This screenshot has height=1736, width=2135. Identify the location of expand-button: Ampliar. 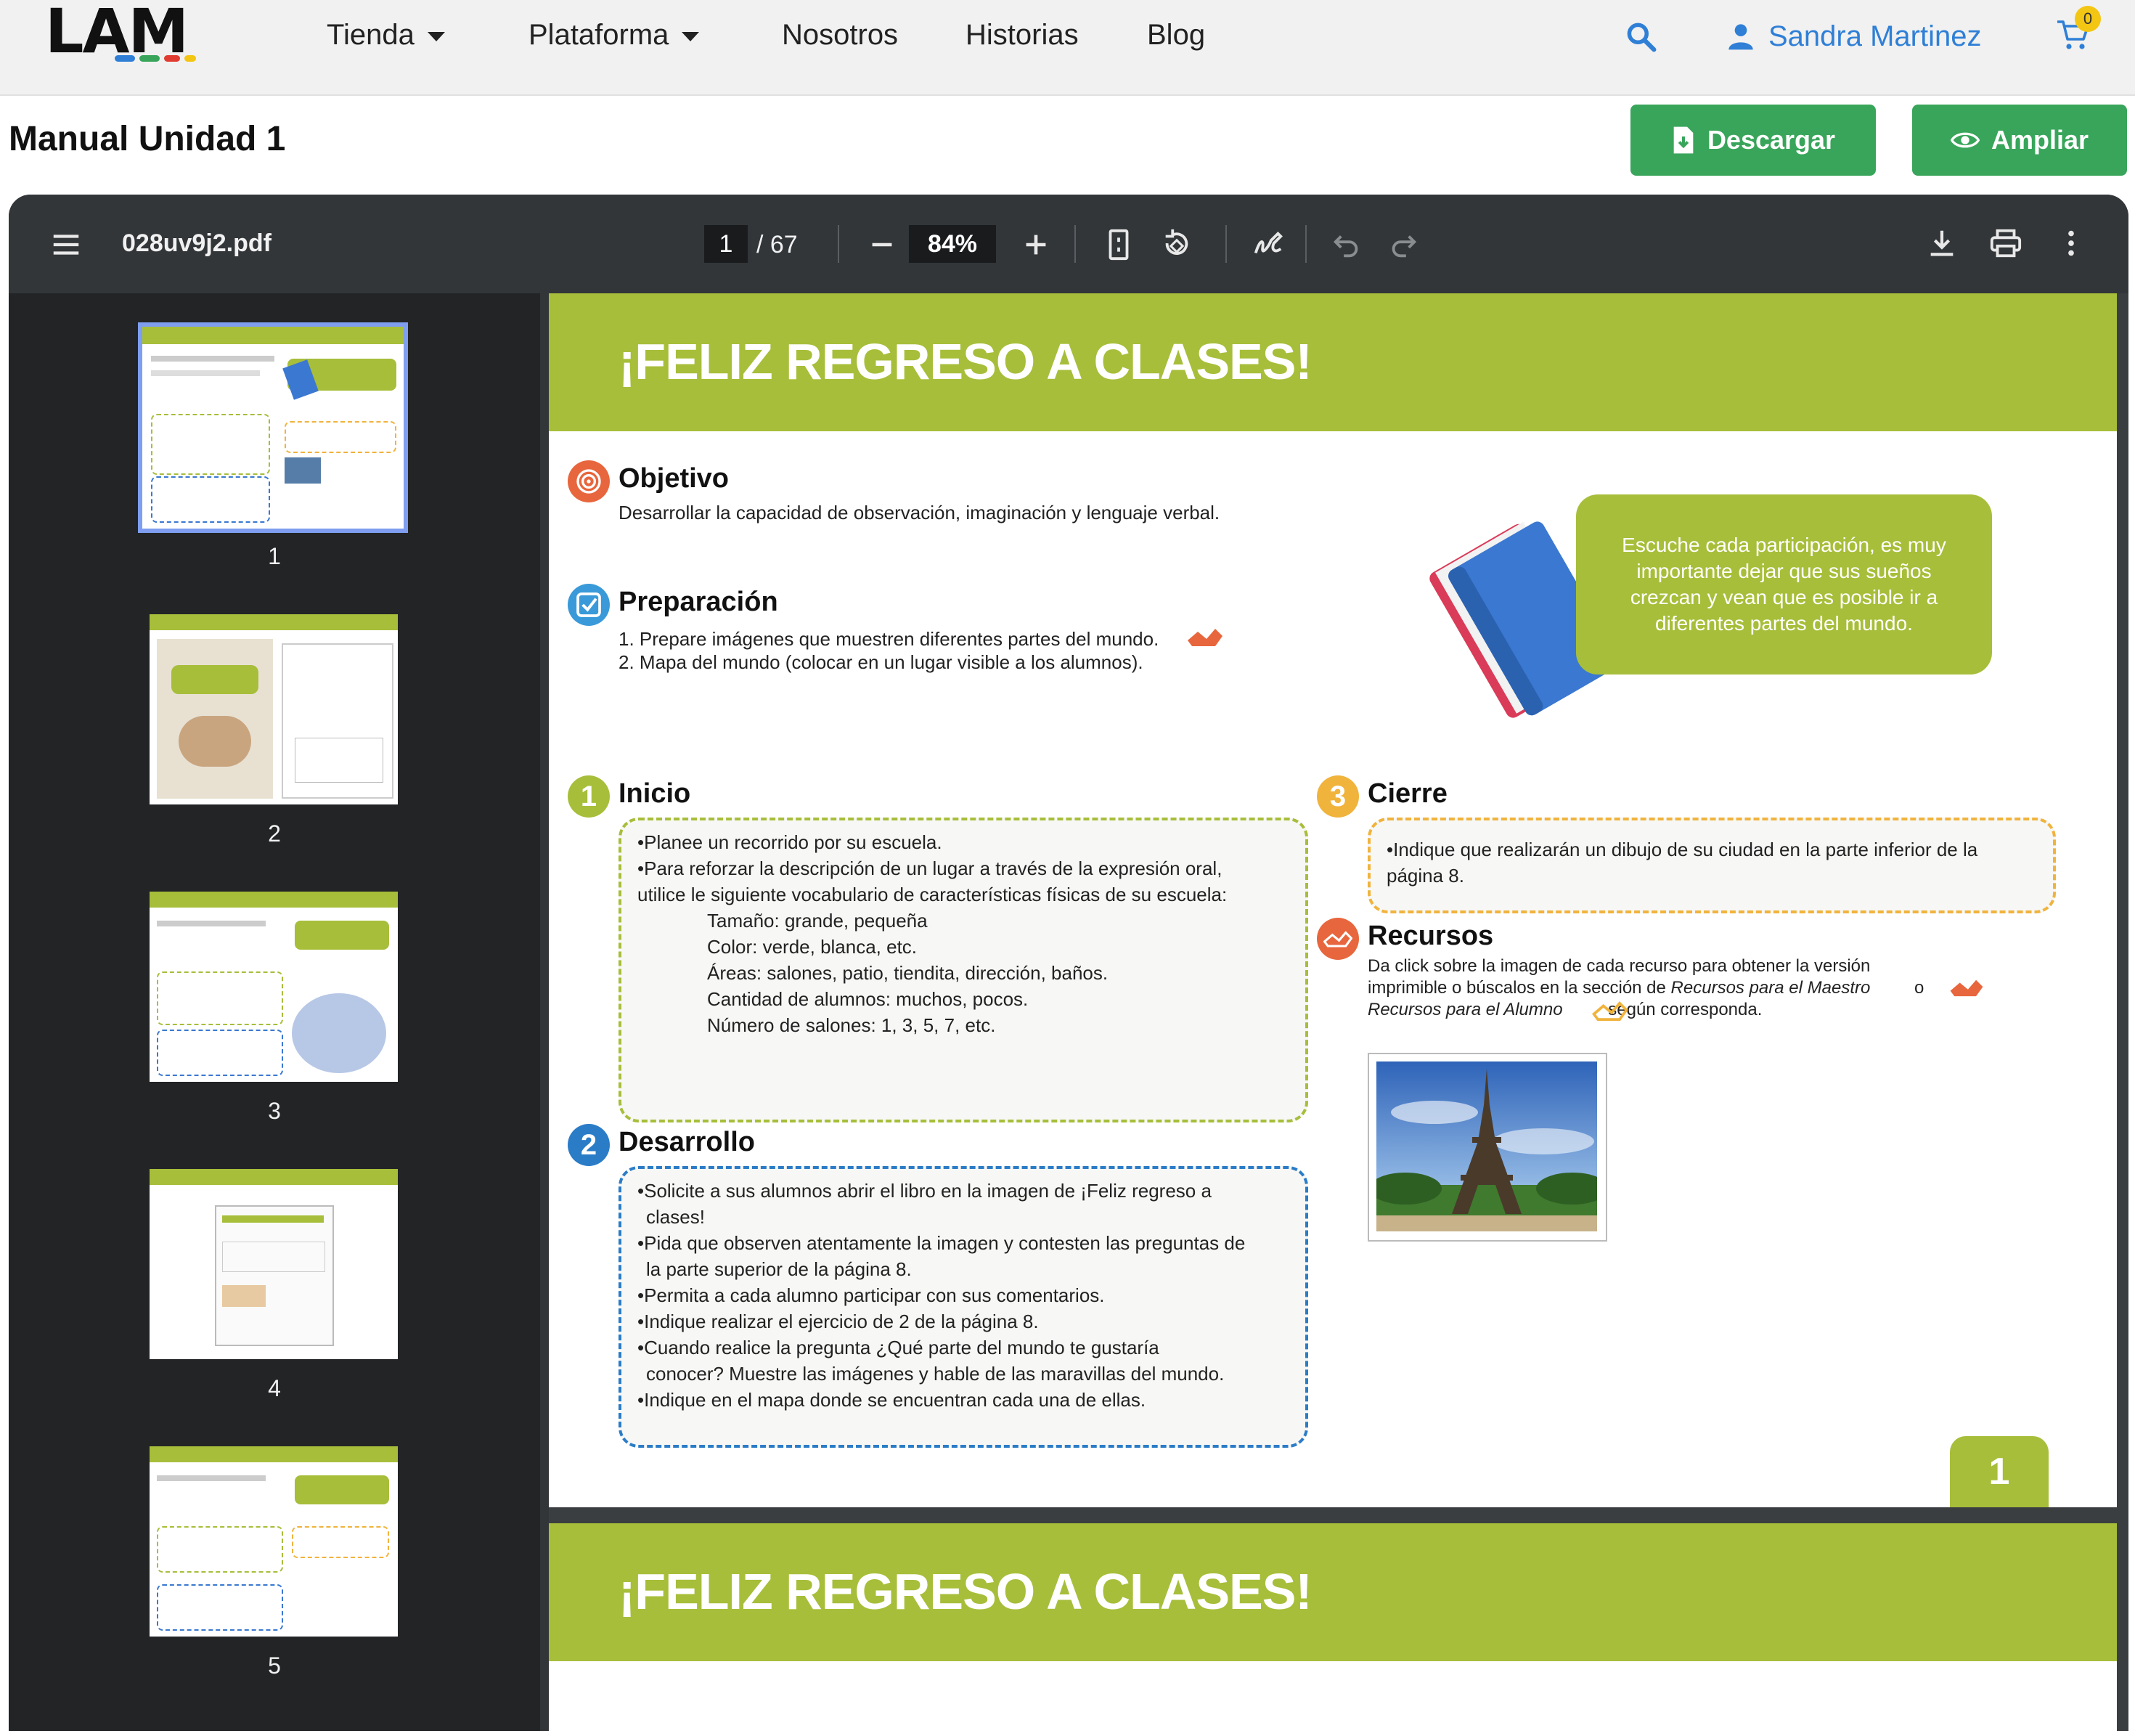
(2020, 140).